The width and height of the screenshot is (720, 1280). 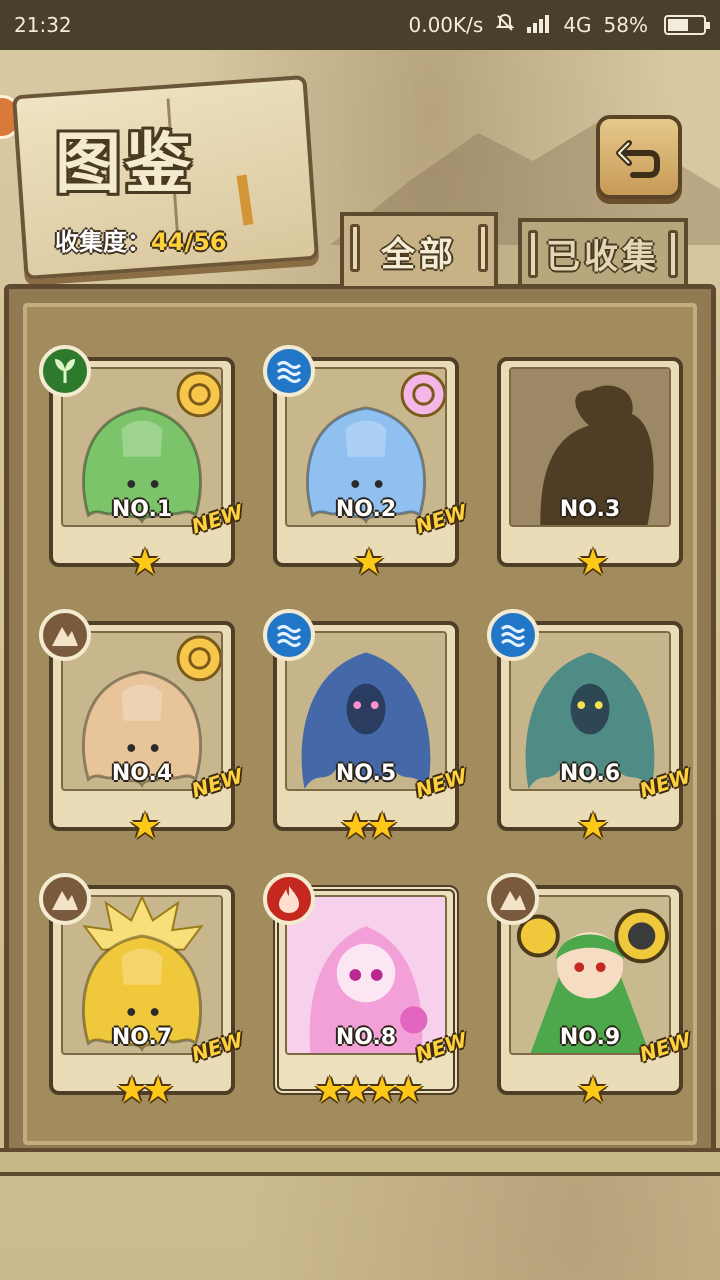 What do you see at coordinates (446, 25) in the screenshot?
I see `network-speed: 0.00K/s` at bounding box center [446, 25].